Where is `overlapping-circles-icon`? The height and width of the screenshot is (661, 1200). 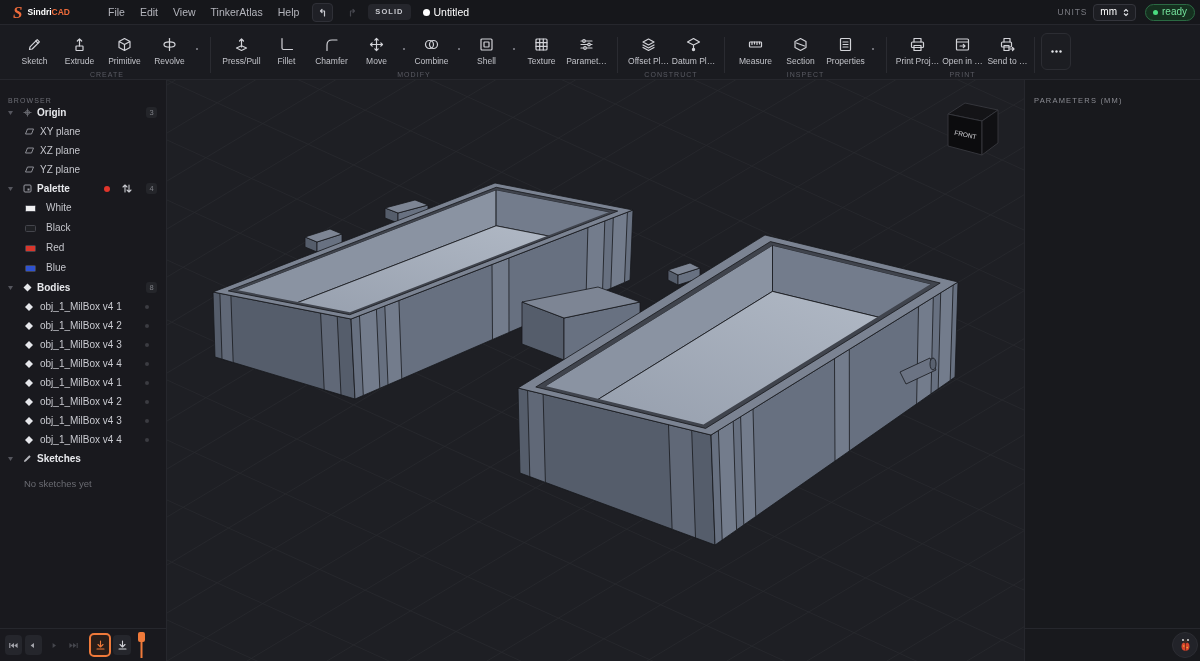 overlapping-circles-icon is located at coordinates (431, 44).